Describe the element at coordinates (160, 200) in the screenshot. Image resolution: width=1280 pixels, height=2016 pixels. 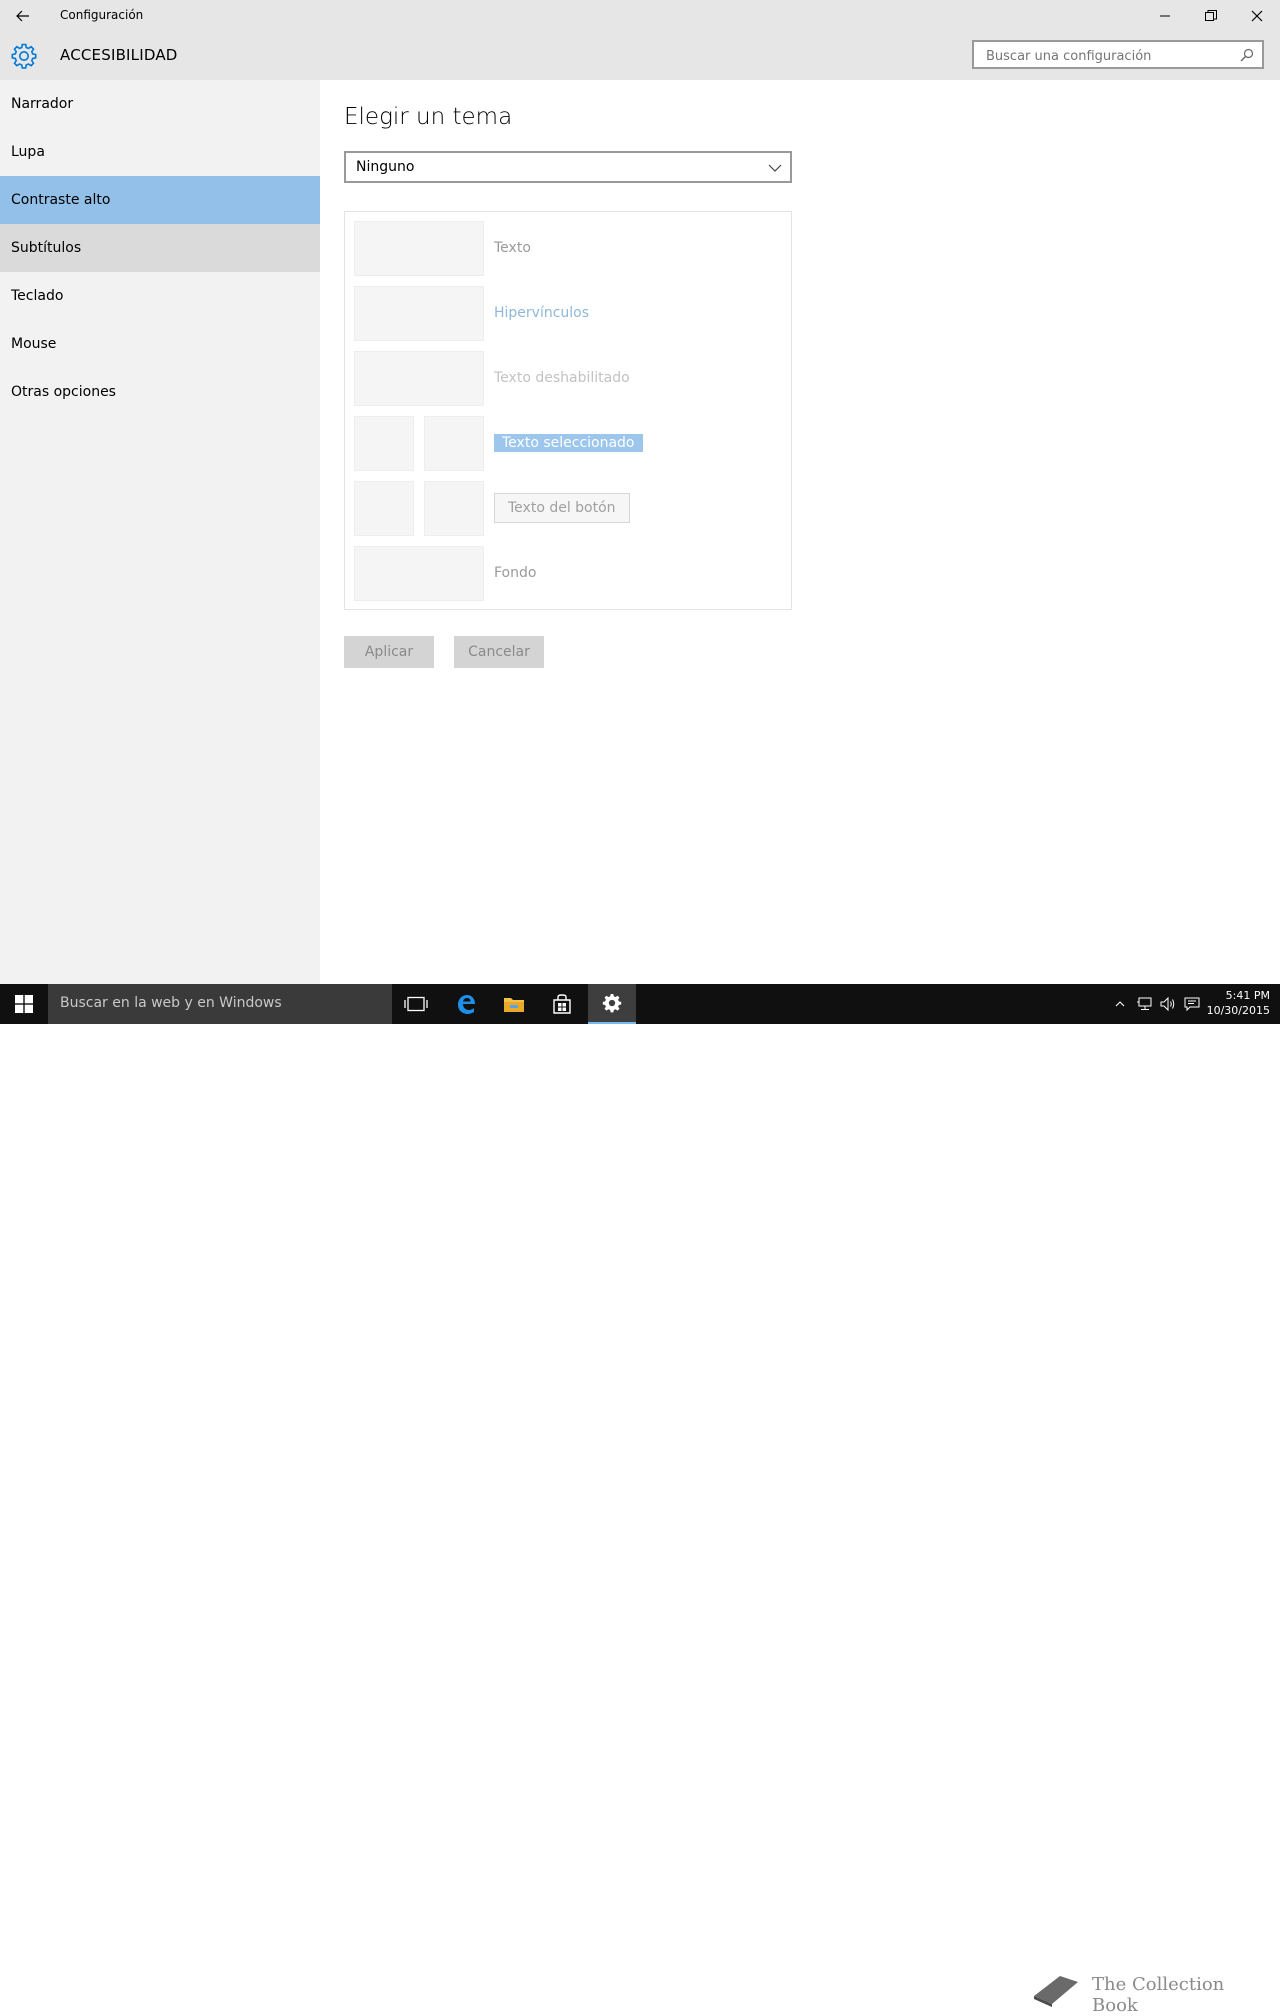
I see `sidebar-item-contraste-alto: Contraste alto` at that location.